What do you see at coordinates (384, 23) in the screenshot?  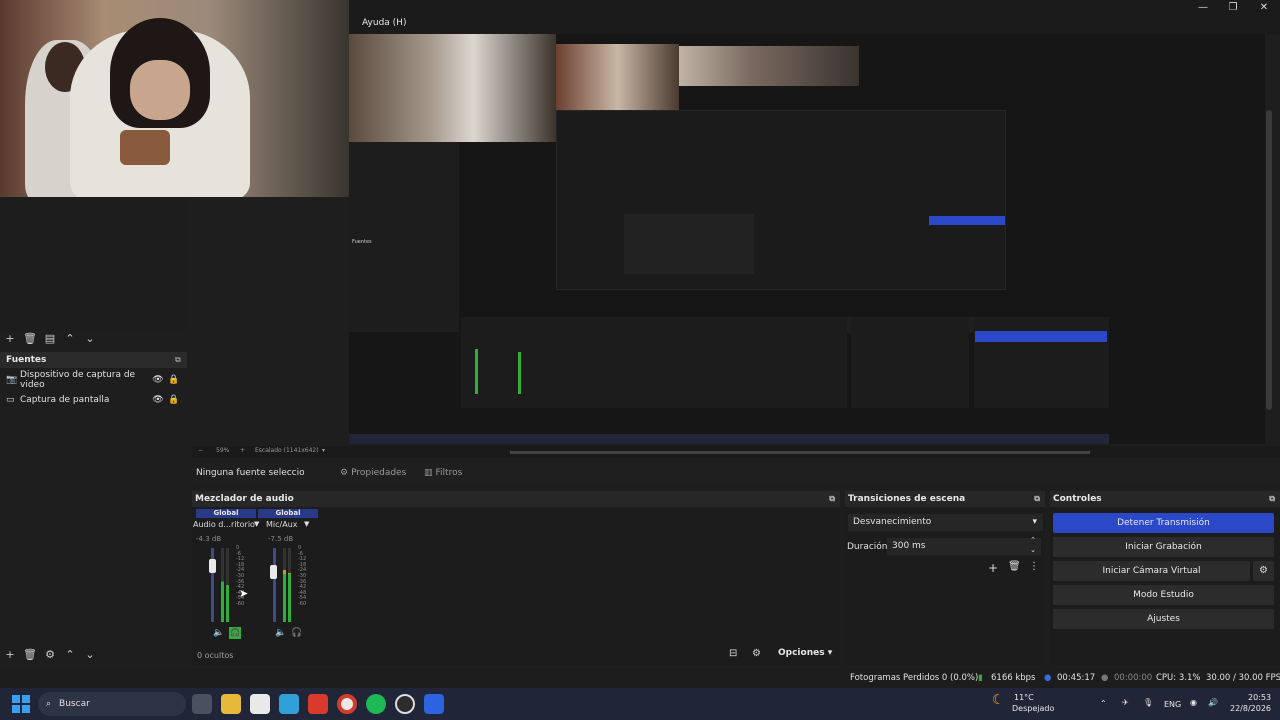 I see `menu-help: Ayuda (H)` at bounding box center [384, 23].